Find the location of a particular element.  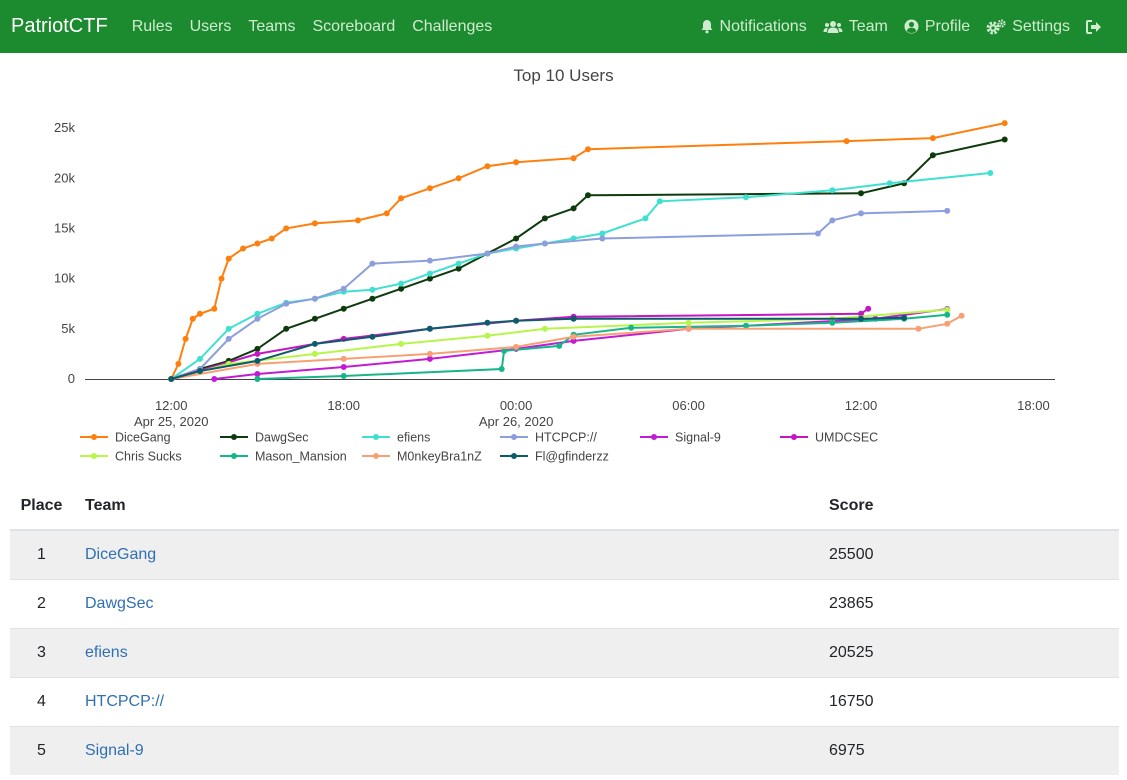

row-score: 6975 is located at coordinates (974, 750).